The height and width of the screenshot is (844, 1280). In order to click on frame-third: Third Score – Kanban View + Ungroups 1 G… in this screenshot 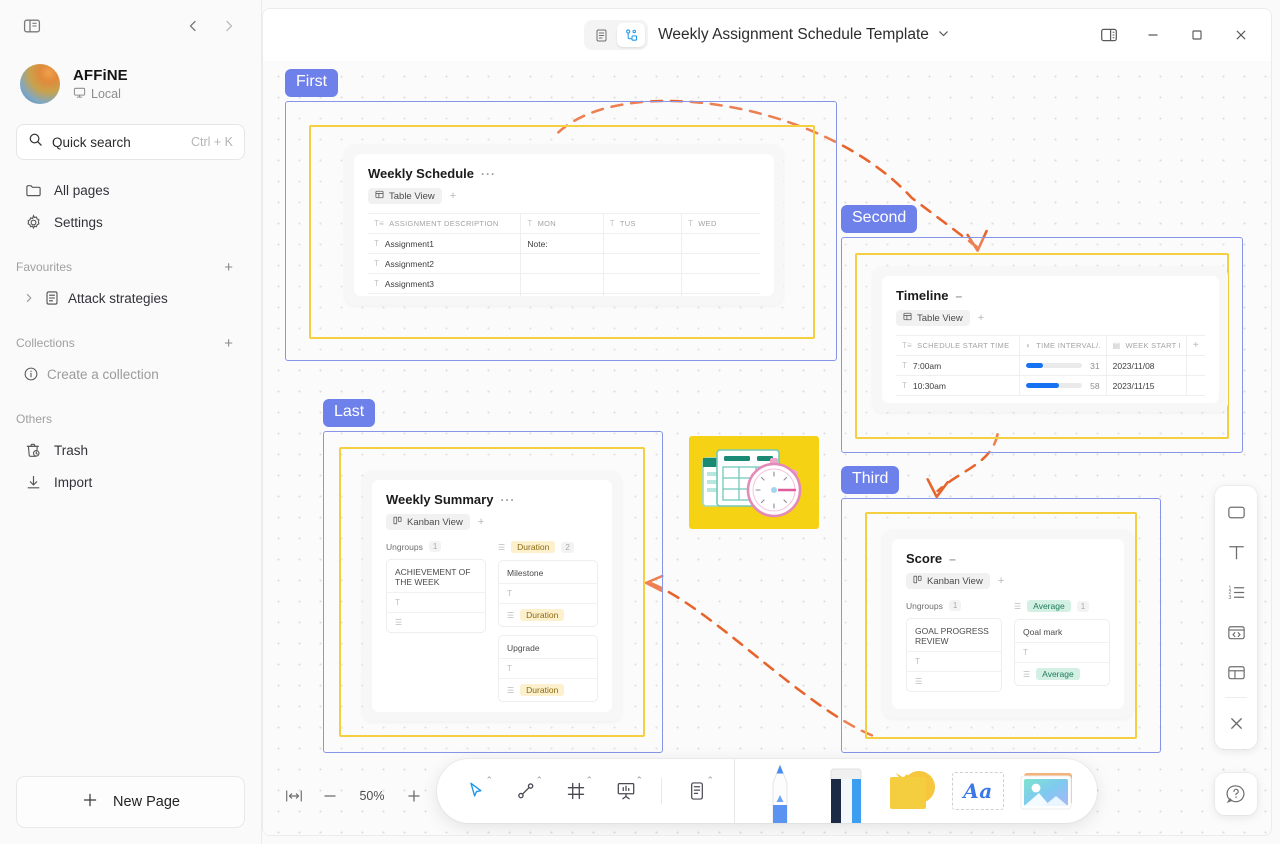, I will do `click(1001, 609)`.